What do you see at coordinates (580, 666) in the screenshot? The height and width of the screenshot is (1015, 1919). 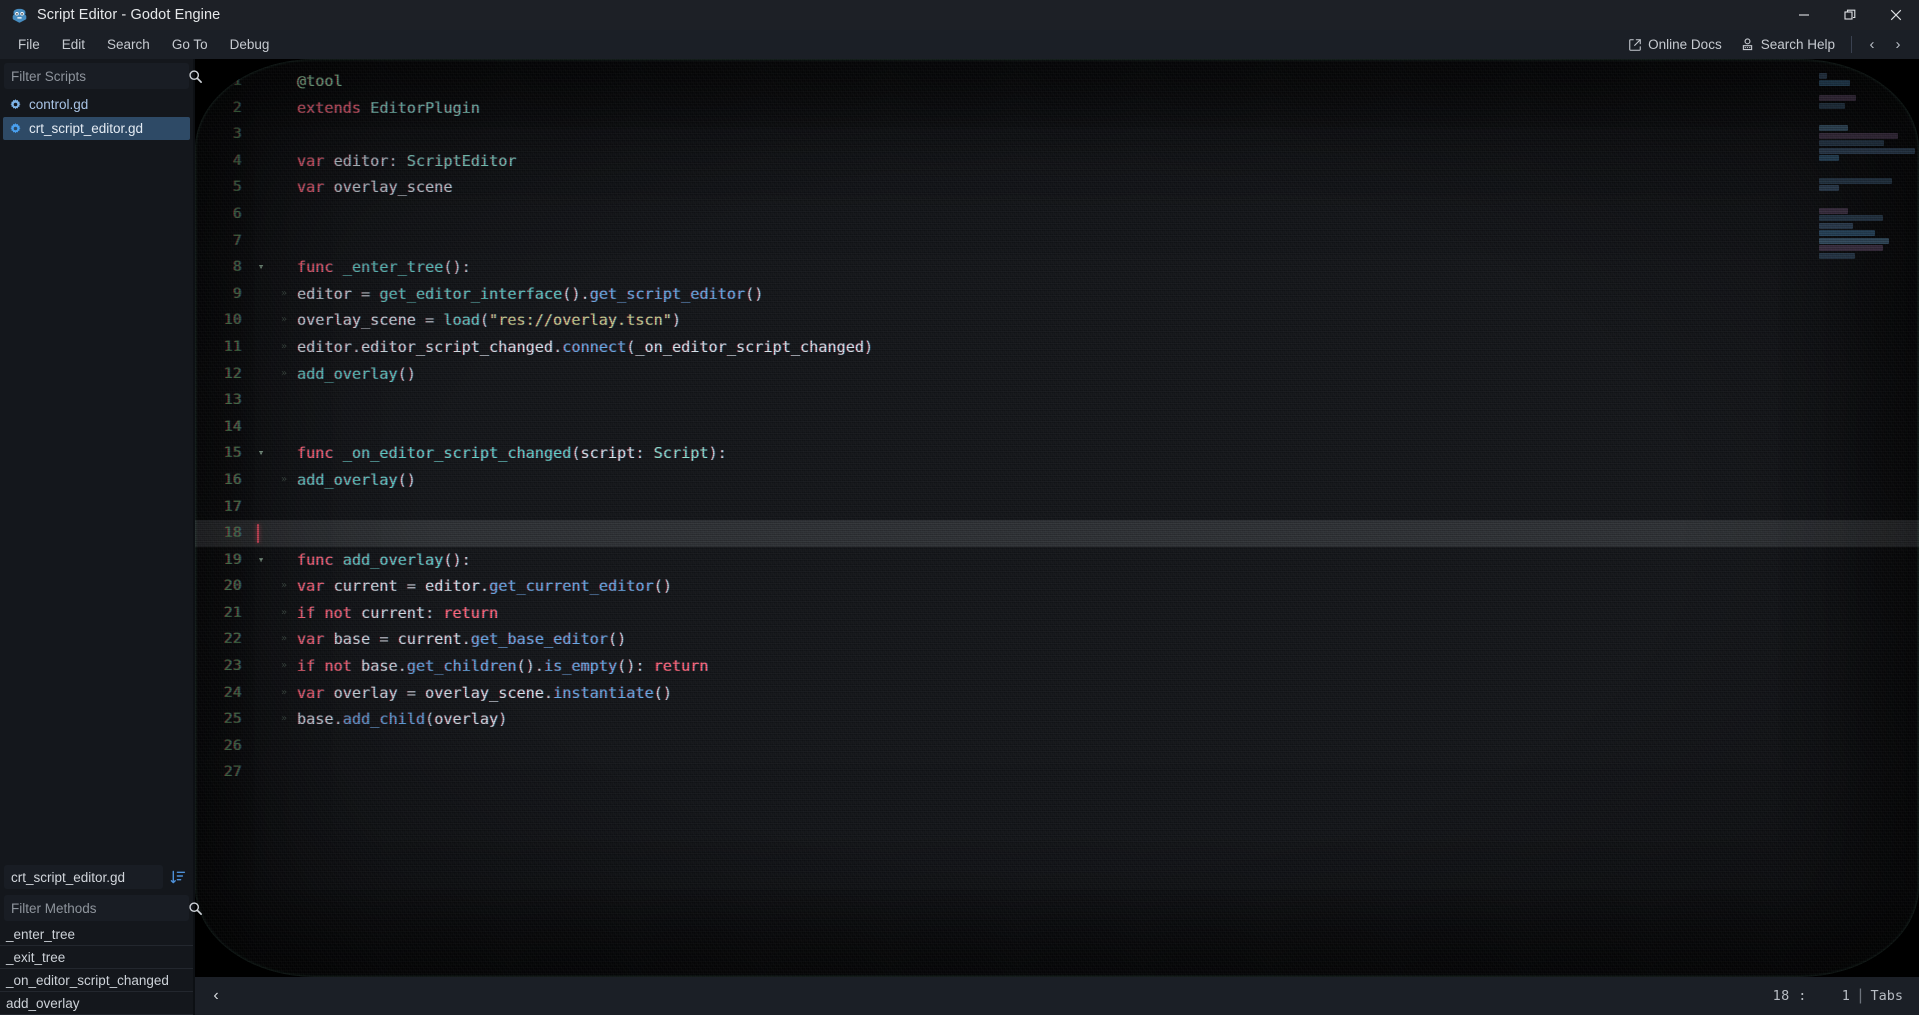 I see `token-member: is_empty` at bounding box center [580, 666].